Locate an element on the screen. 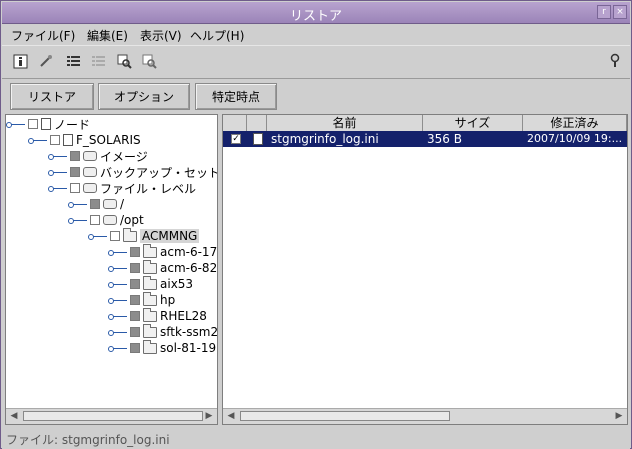  file-name: stgmgrinfo_log.ini is located at coordinates (325, 139).